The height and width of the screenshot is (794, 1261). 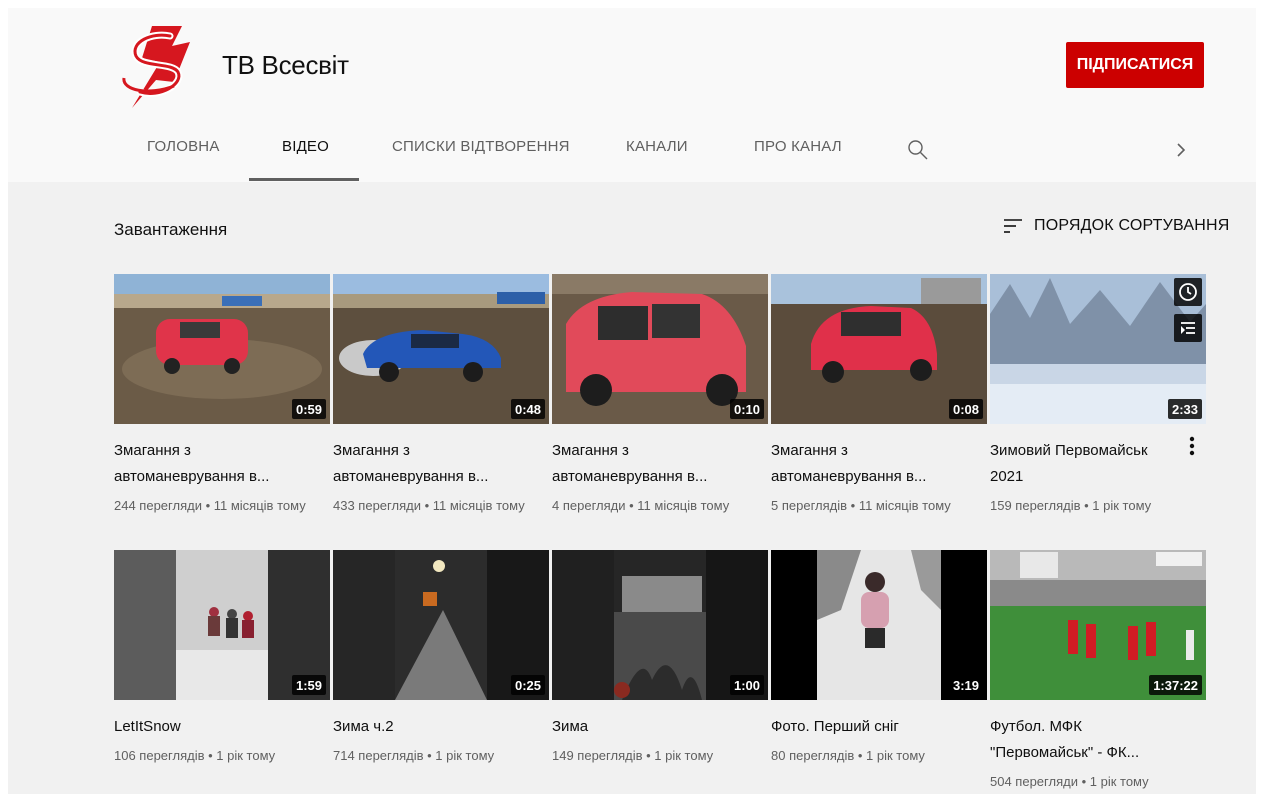 What do you see at coordinates (660, 625) in the screenshot?
I see `video-thumbnail: 1:00` at bounding box center [660, 625].